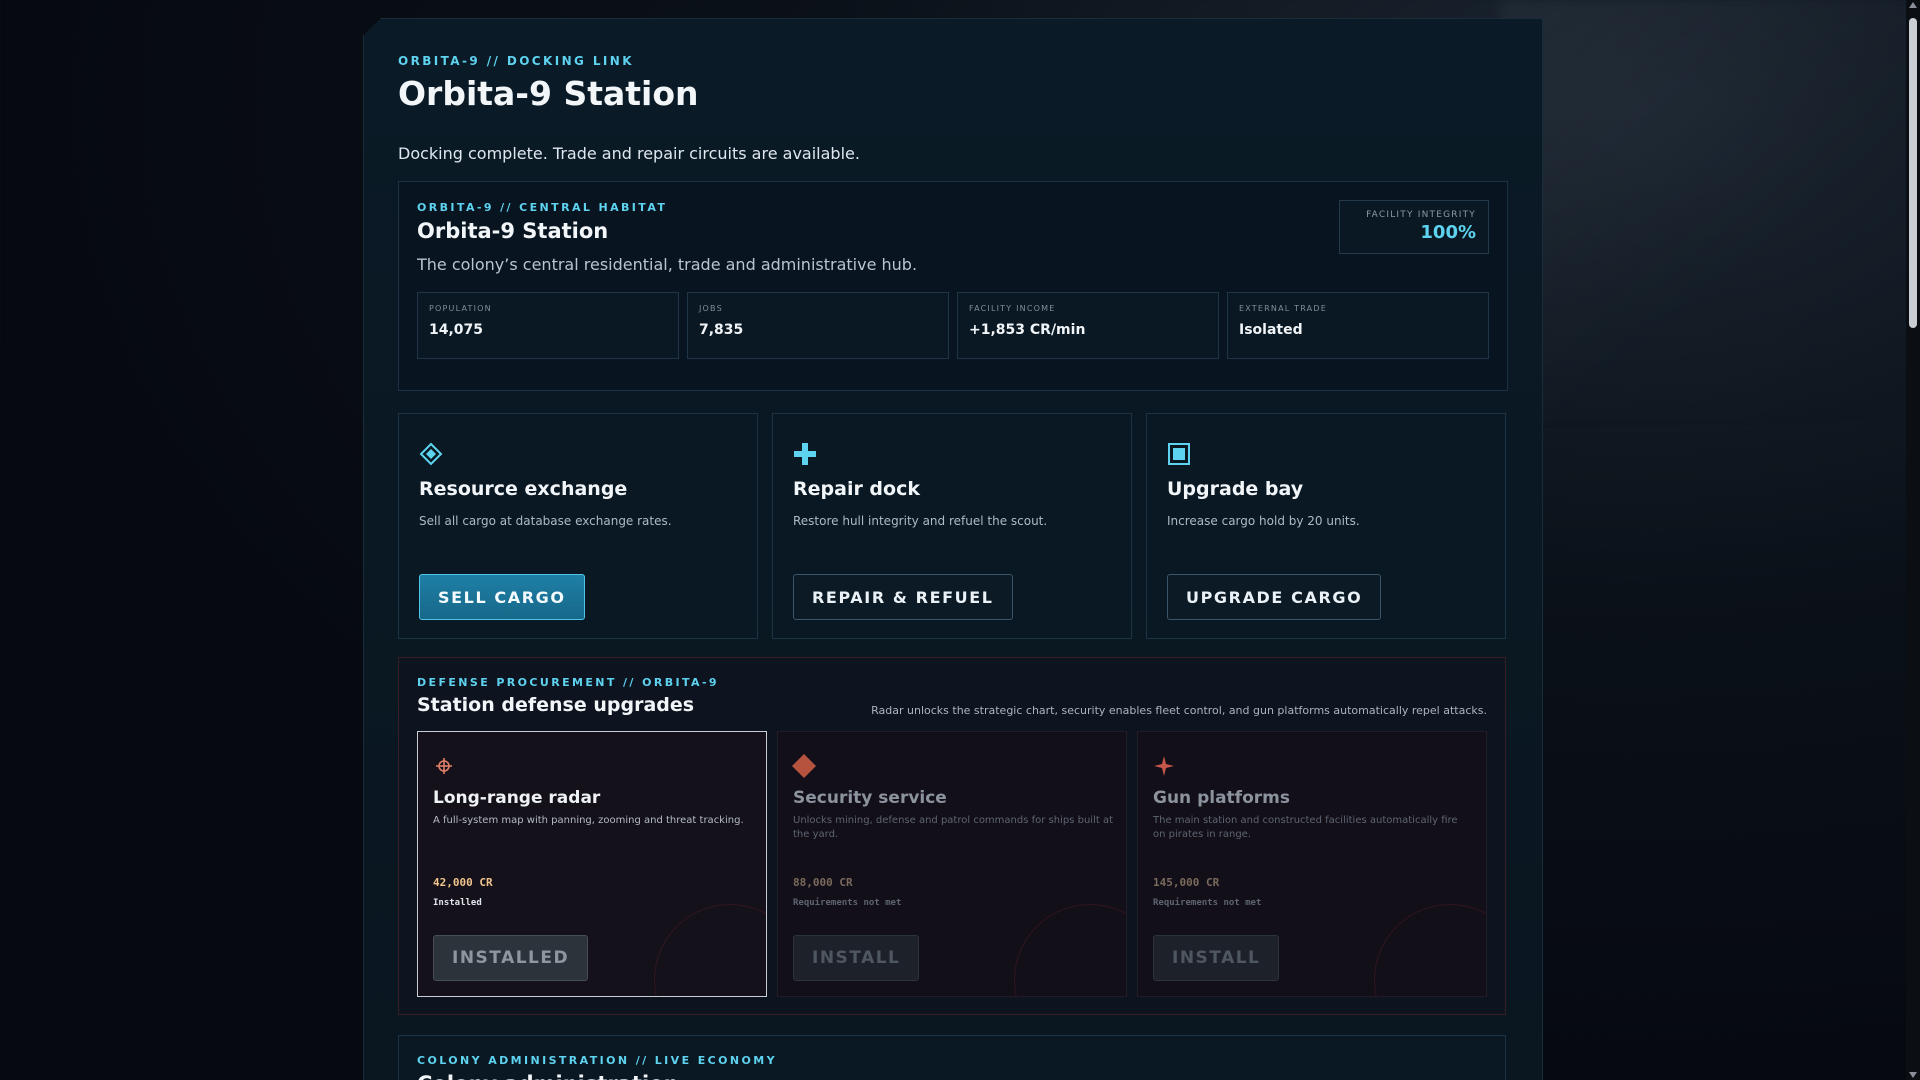 Image resolution: width=1920 pixels, height=1080 pixels. Describe the element at coordinates (548, 325) in the screenshot. I see `stat-population: POPULATION 14,075` at that location.